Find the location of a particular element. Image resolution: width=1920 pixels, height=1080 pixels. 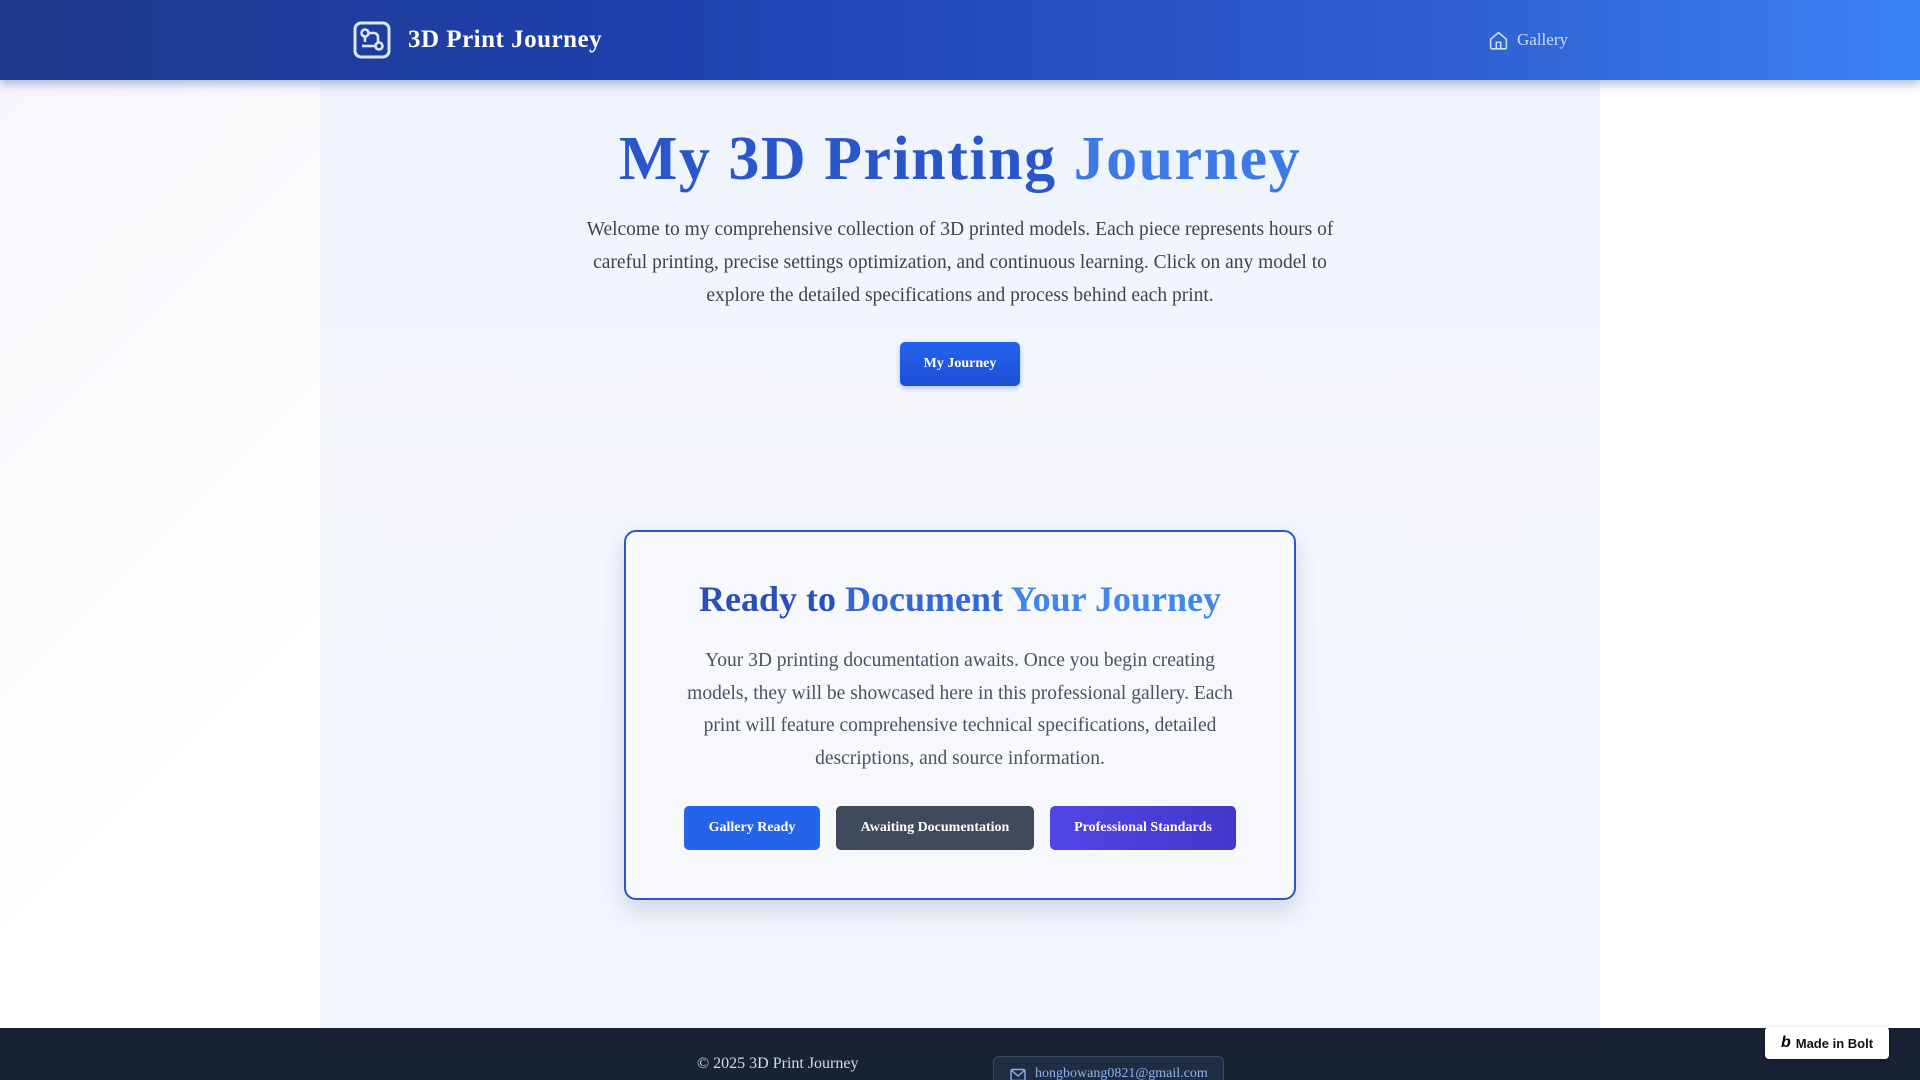

page-title: My 3D Printing Journey is located at coordinates (960, 159).